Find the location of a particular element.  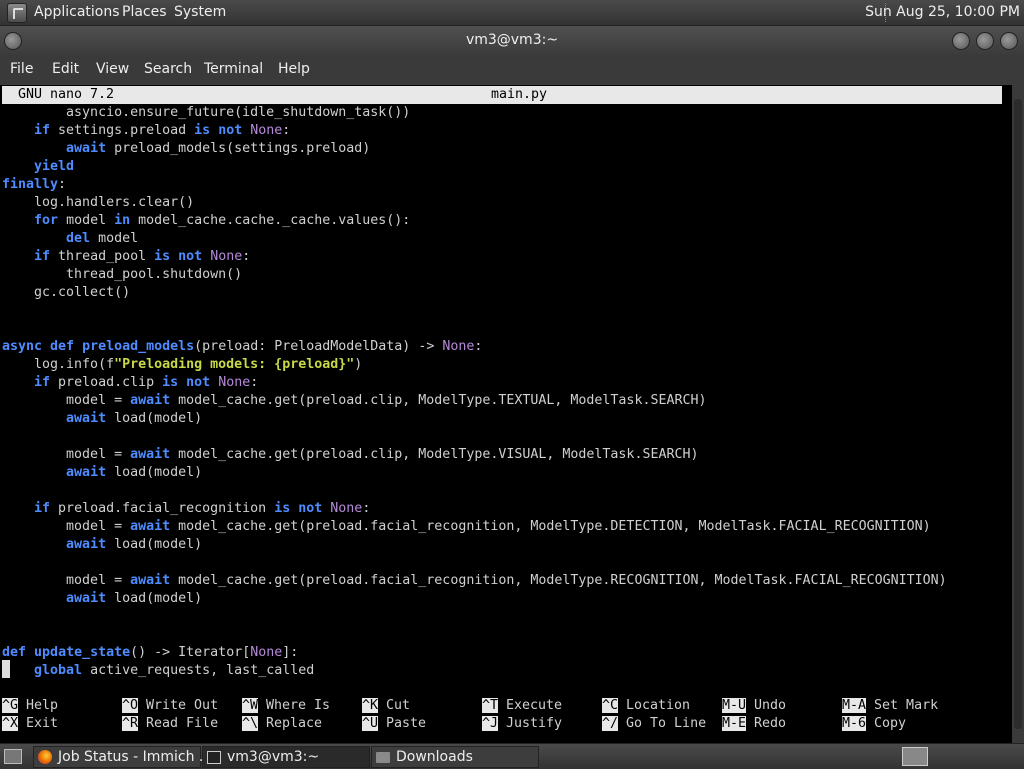

close-icon is located at coordinates (1009, 41).